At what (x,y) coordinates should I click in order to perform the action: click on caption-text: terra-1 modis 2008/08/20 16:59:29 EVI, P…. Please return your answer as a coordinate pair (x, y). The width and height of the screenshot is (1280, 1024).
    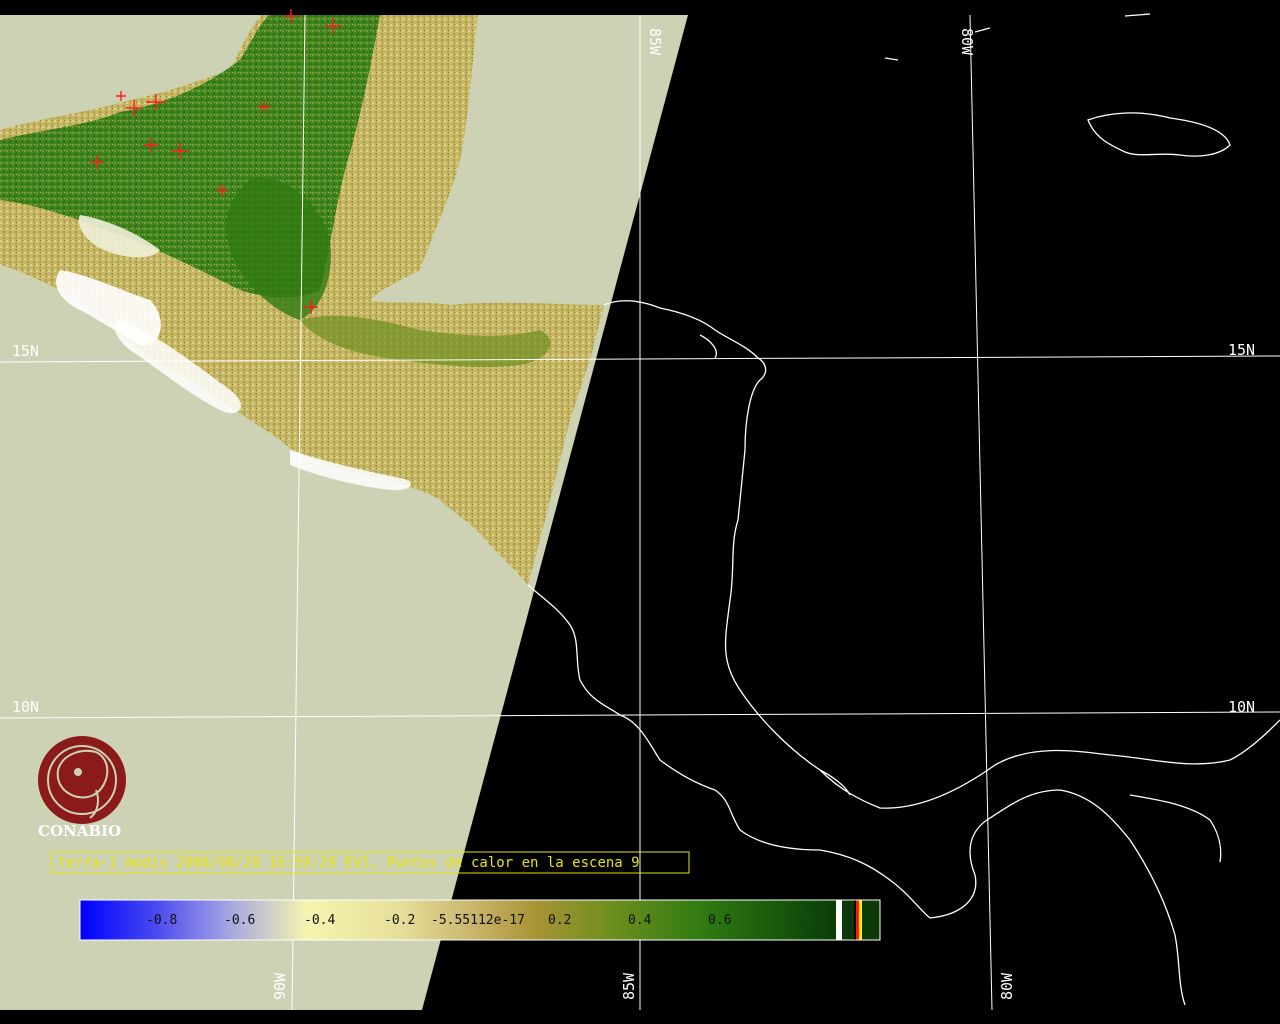
    Looking at the image, I should click on (349, 863).